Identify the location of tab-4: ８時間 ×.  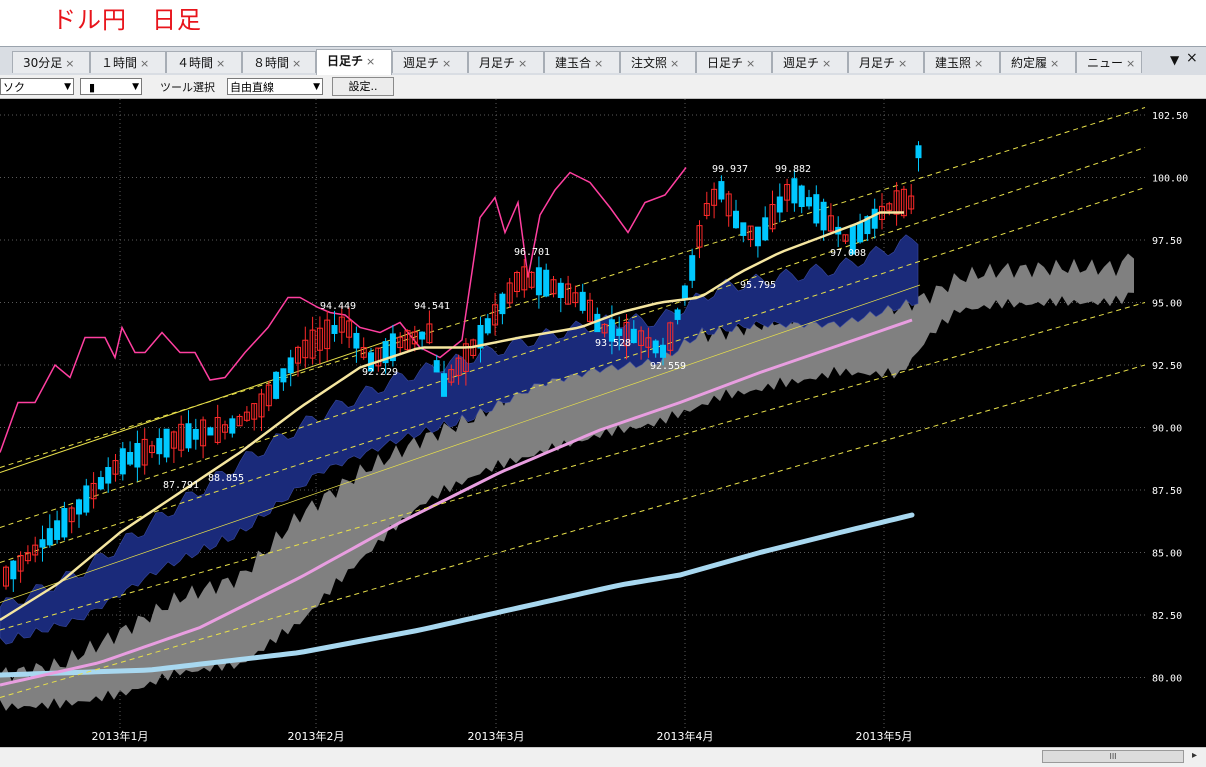
(279, 62).